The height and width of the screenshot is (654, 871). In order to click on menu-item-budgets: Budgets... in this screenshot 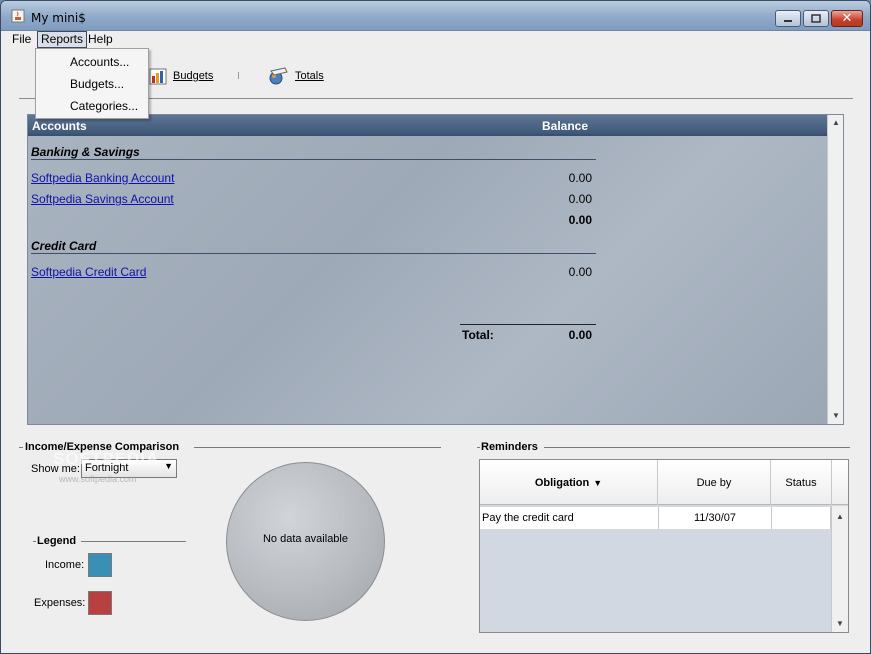, I will do `click(97, 84)`.